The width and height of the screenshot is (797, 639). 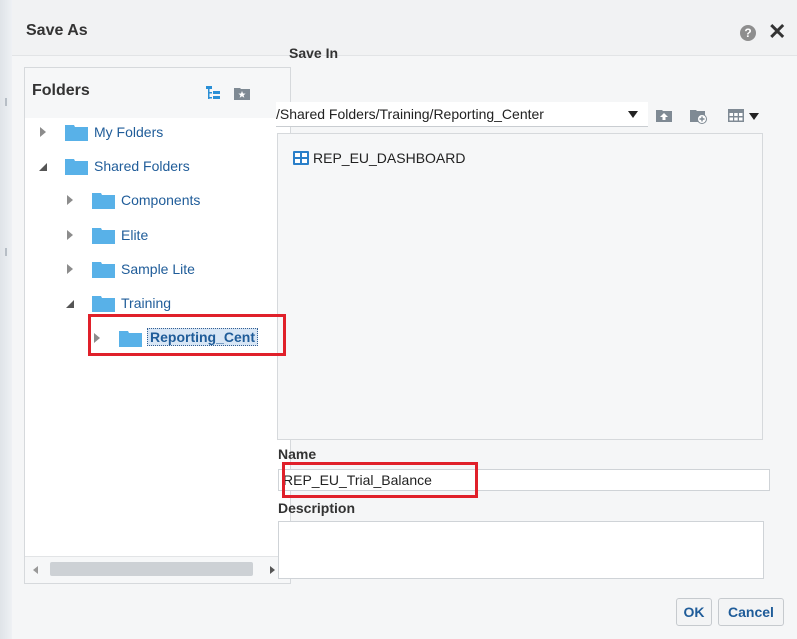 What do you see at coordinates (694, 612) in the screenshot?
I see `ok-button: OK` at bounding box center [694, 612].